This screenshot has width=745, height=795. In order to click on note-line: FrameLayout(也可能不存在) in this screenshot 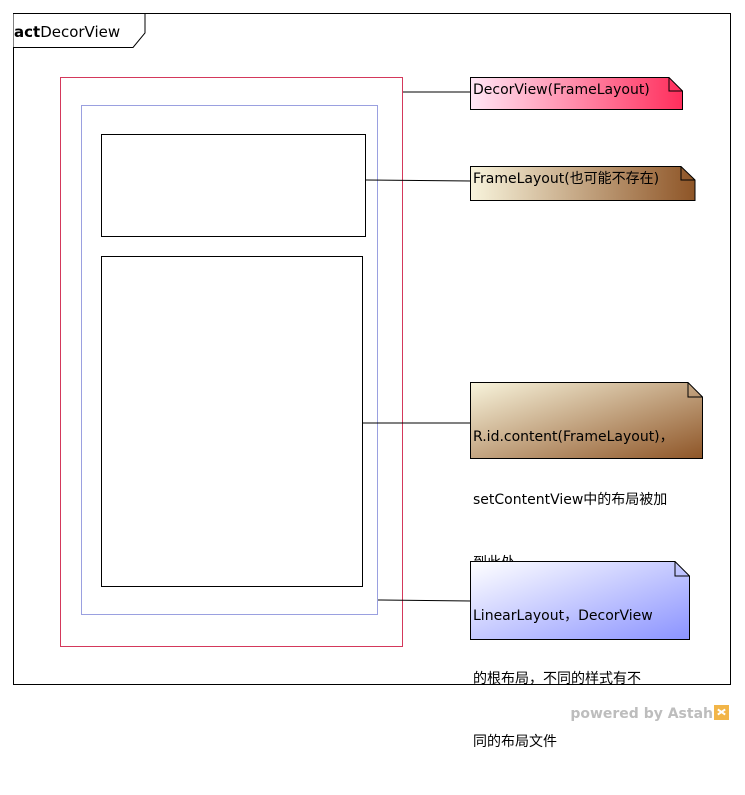, I will do `click(566, 179)`.